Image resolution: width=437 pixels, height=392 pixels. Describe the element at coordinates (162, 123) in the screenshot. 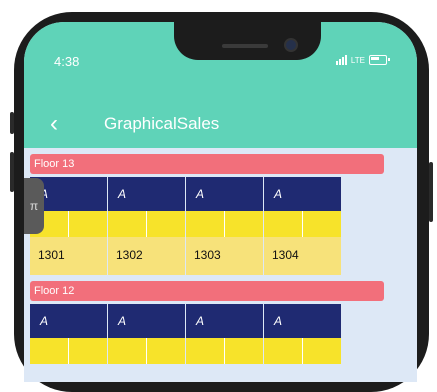

I see `page-title: GraphicalSales` at that location.